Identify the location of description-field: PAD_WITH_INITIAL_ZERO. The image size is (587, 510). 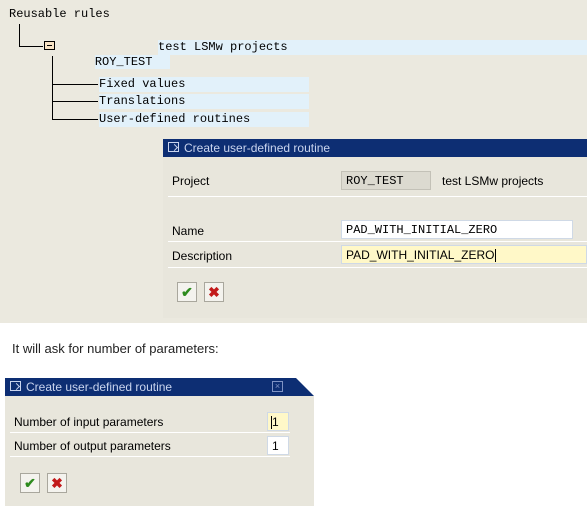
(464, 254).